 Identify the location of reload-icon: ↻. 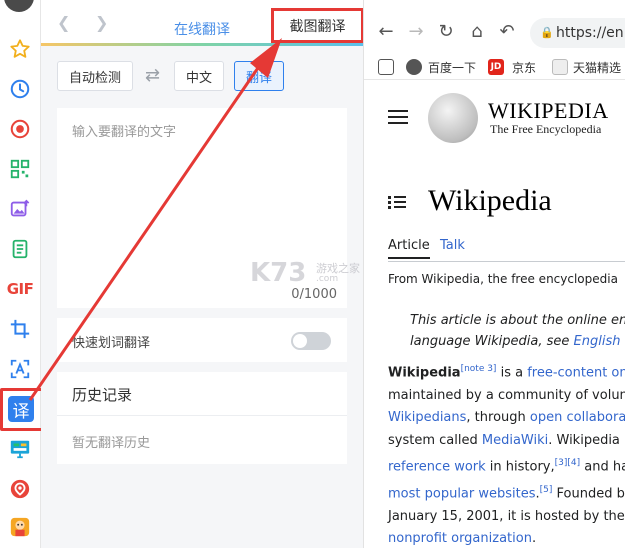
(446, 32).